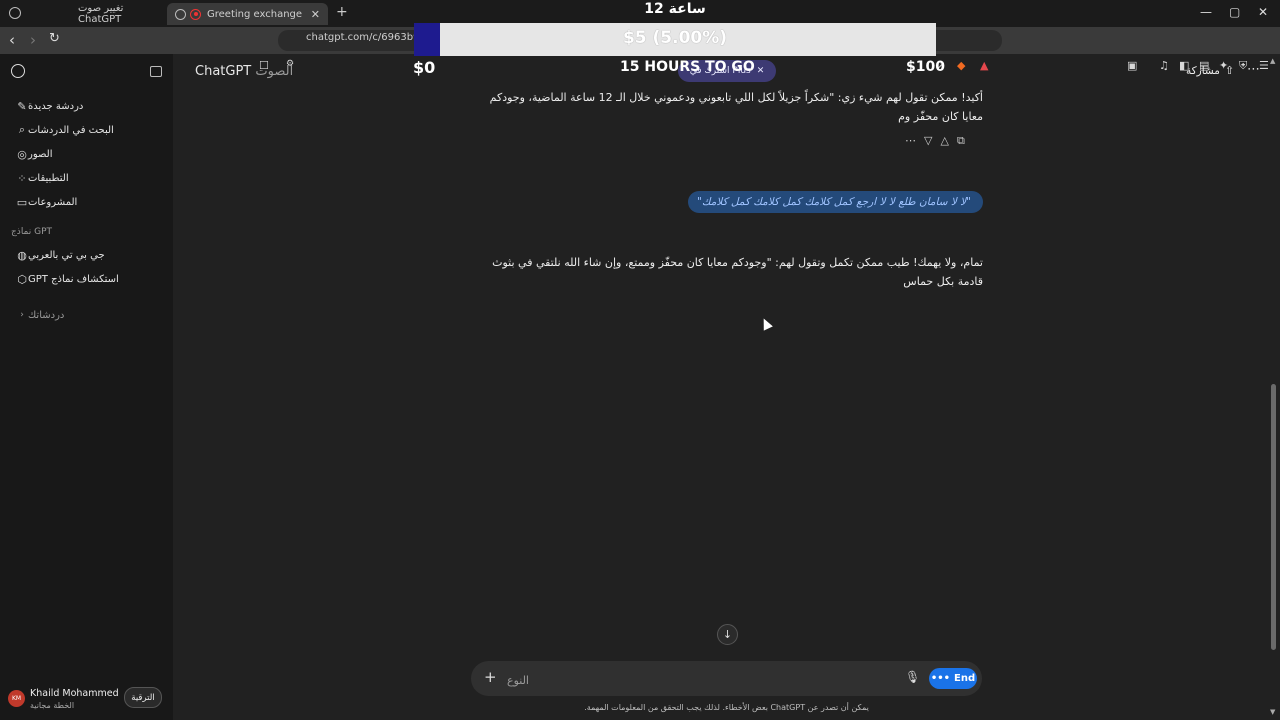 The height and width of the screenshot is (720, 1280). Describe the element at coordinates (490, 677) in the screenshot. I see `attach-plus-icon: +` at that location.